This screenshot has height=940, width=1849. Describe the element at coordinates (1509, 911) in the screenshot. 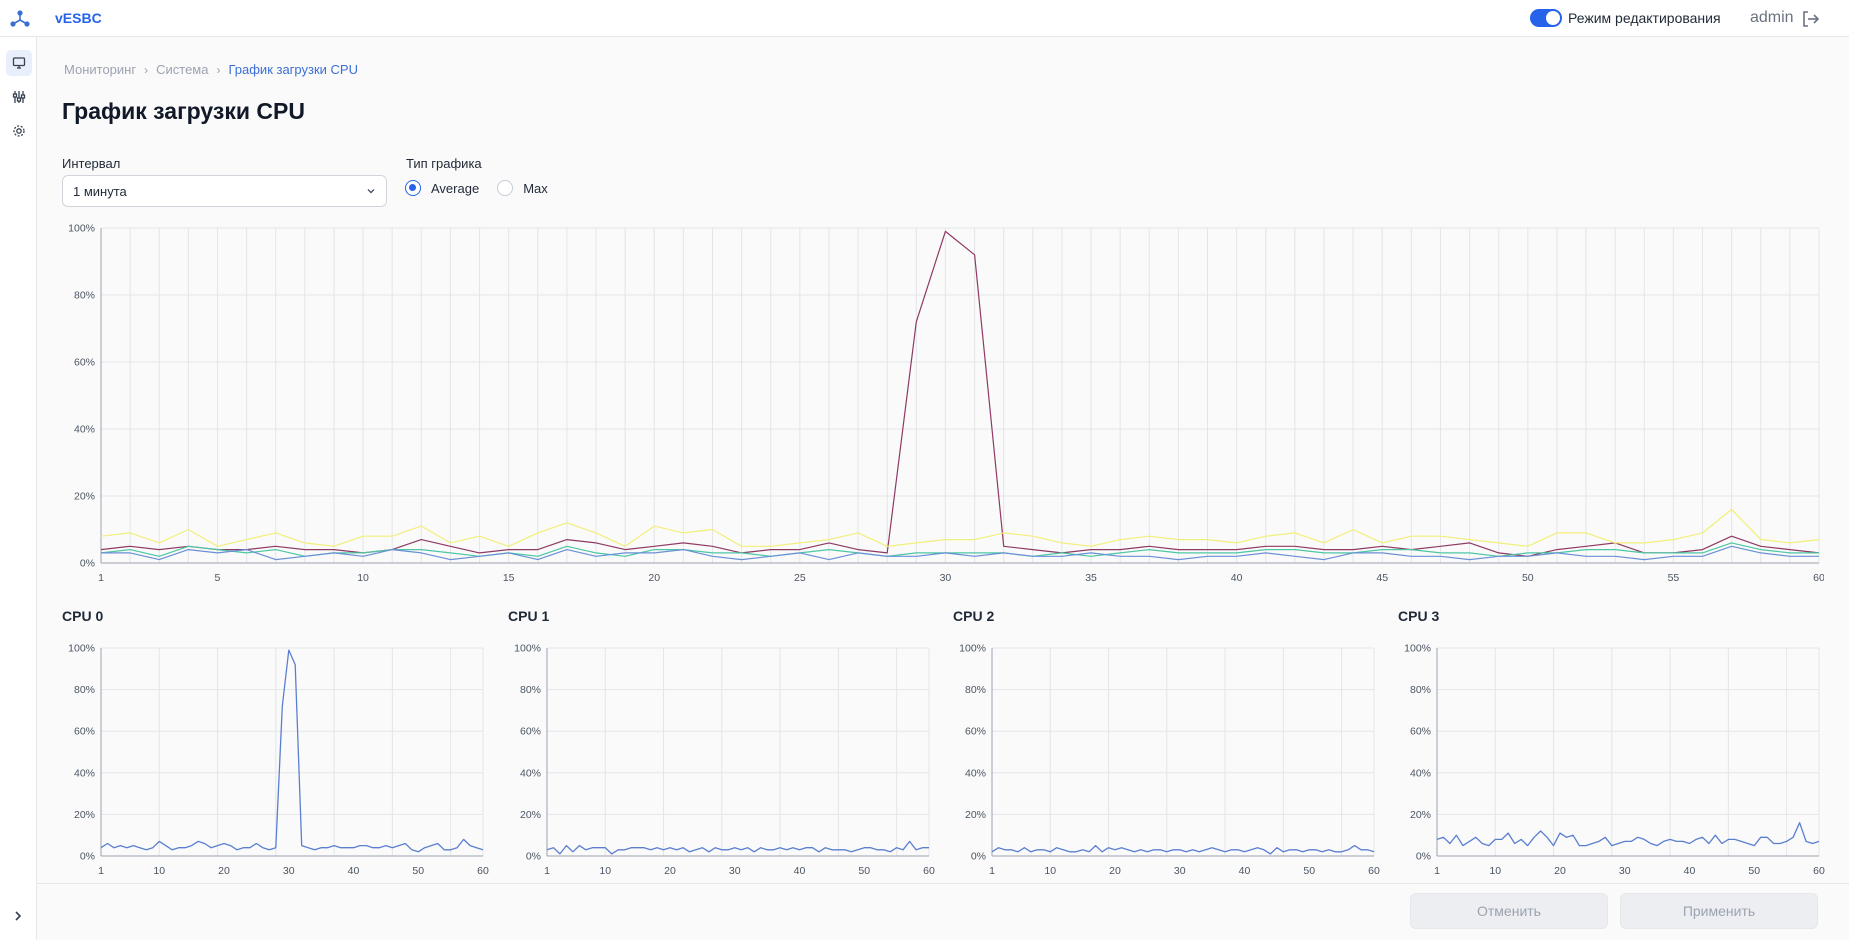

I see `cancel-button: Отменить` at that location.